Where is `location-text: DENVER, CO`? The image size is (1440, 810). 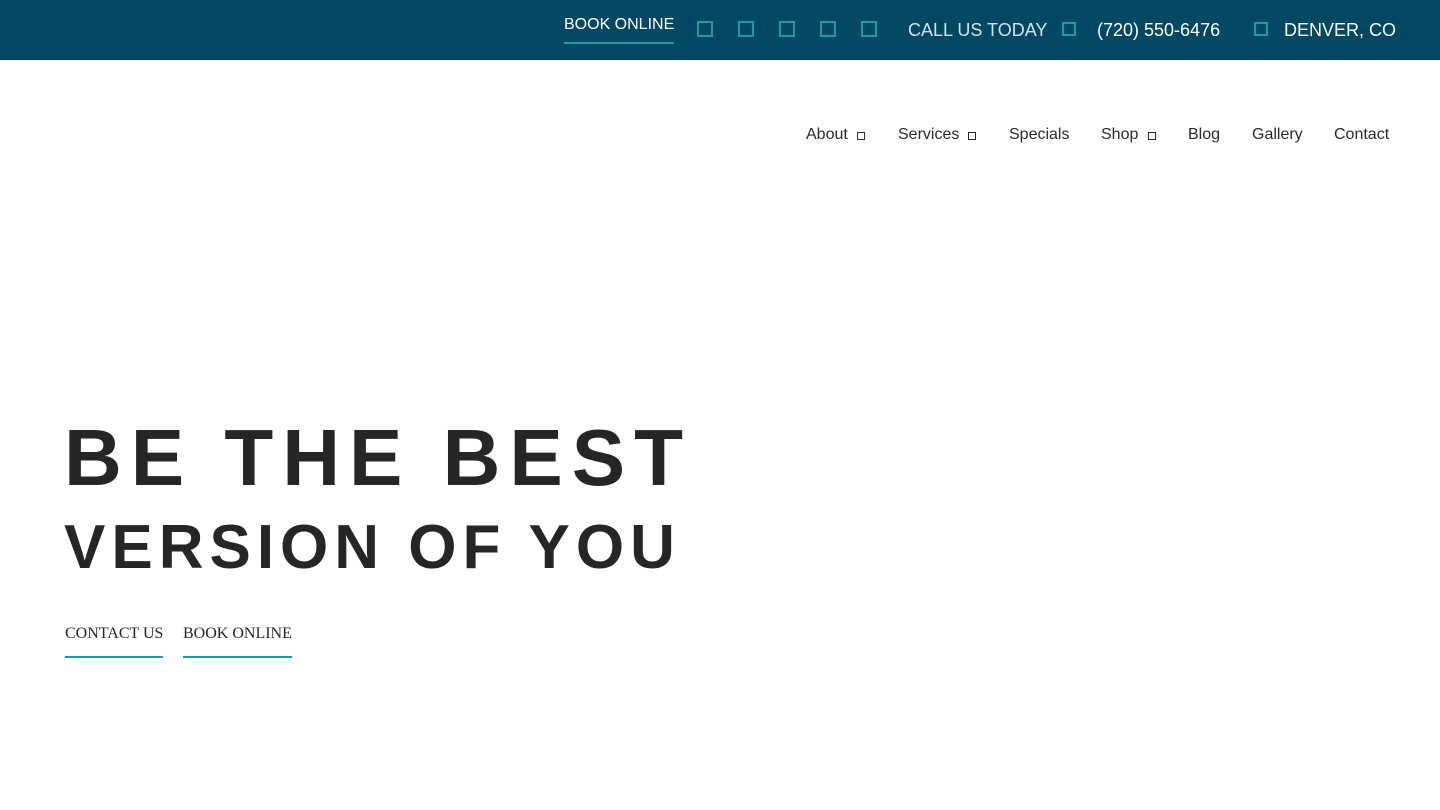
location-text: DENVER, CO is located at coordinates (1340, 30).